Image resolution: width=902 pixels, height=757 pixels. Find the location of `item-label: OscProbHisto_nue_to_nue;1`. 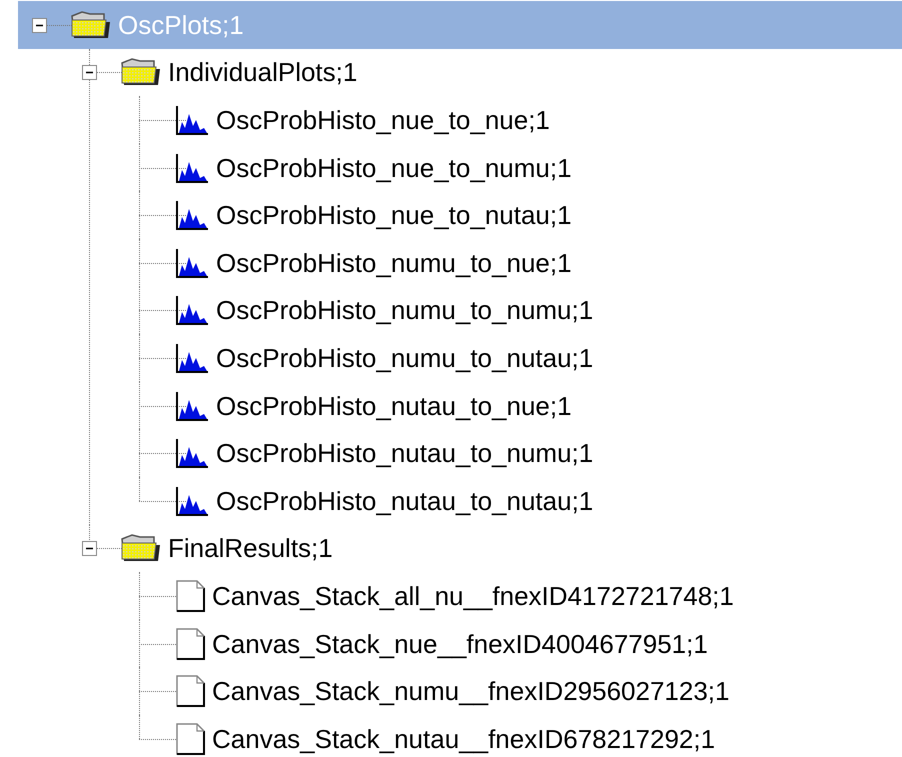

item-label: OscProbHisto_nue_to_nue;1 is located at coordinates (383, 119).